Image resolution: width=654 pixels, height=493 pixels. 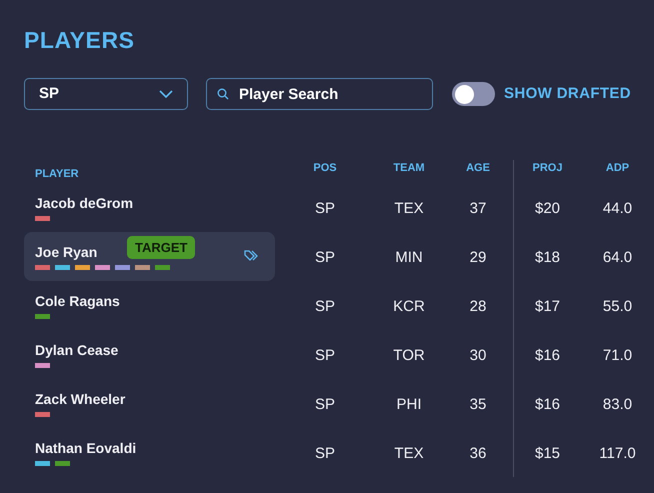 I want to click on table-cell-text: KCR, so click(x=409, y=307).